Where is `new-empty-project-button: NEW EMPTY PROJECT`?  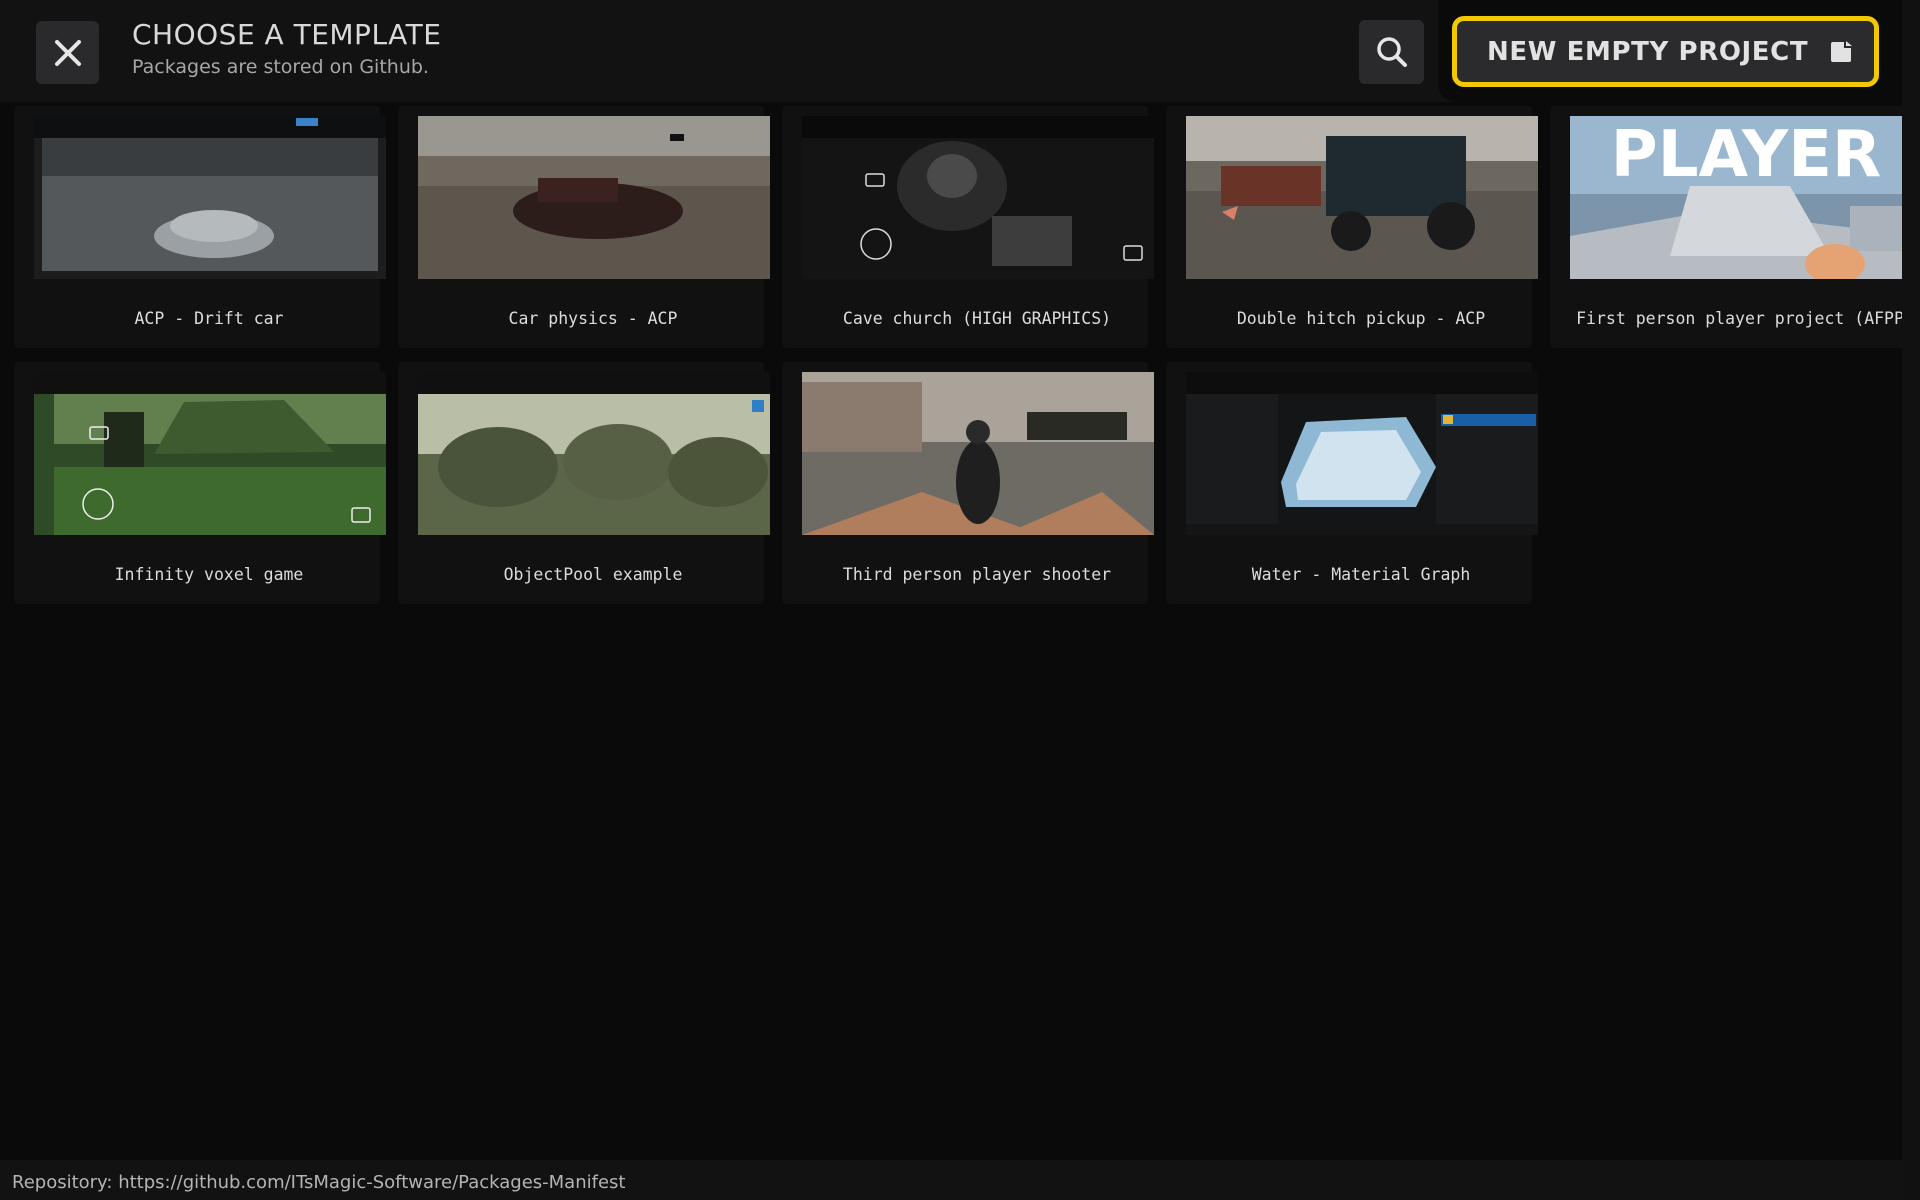
new-empty-project-button: NEW EMPTY PROJECT is located at coordinates (1665, 51).